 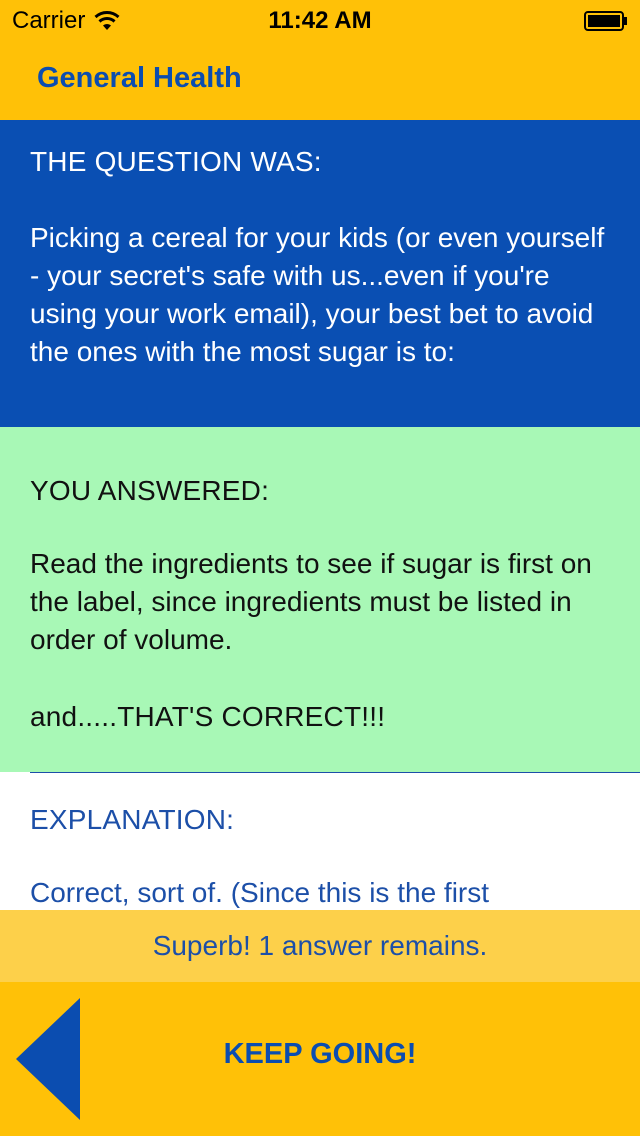 What do you see at coordinates (208, 716) in the screenshot?
I see `answer-result: and.....THAT'S CORRECT!!!` at bounding box center [208, 716].